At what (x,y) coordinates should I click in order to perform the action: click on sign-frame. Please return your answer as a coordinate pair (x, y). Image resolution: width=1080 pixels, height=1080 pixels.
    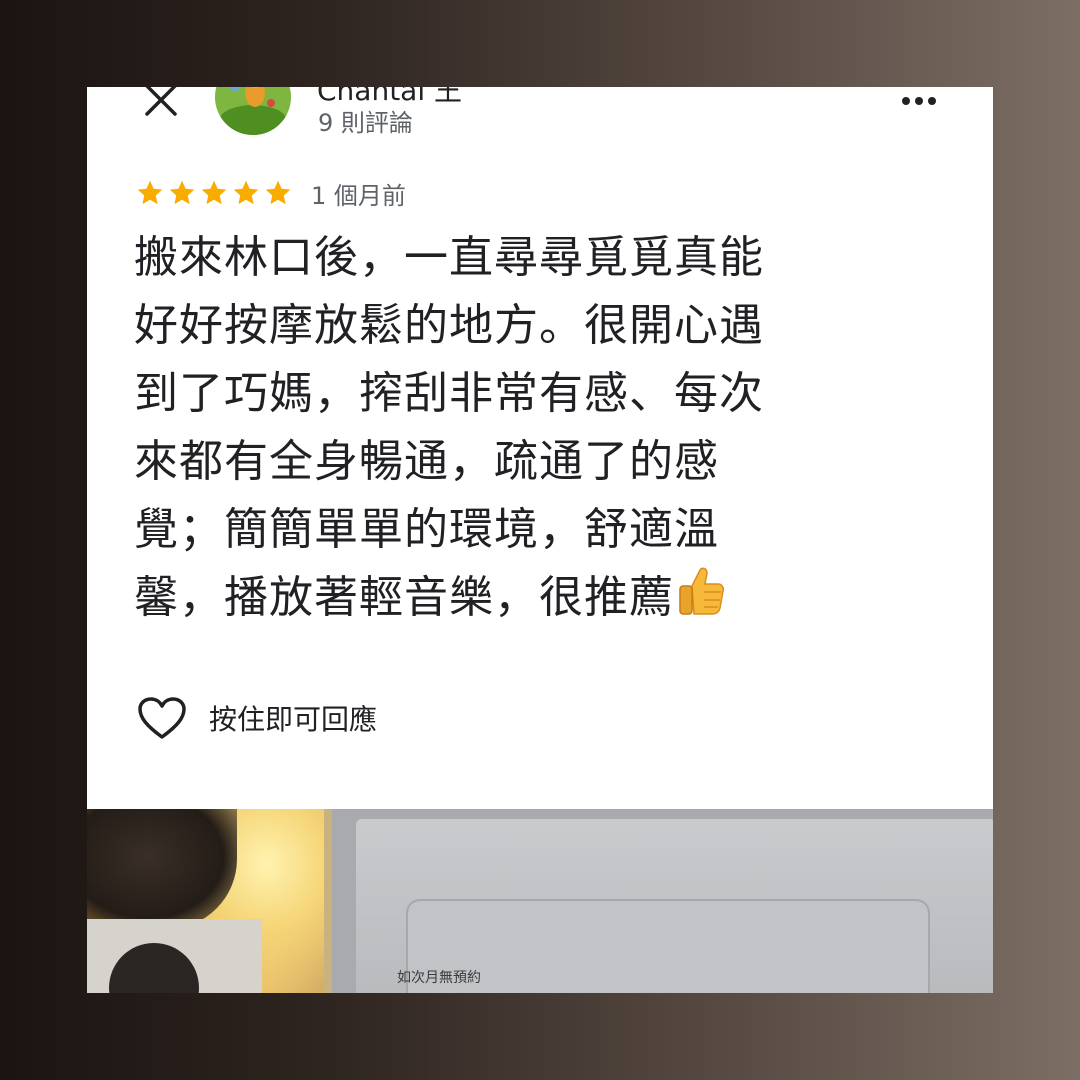
    Looking at the image, I should click on (658, 901).